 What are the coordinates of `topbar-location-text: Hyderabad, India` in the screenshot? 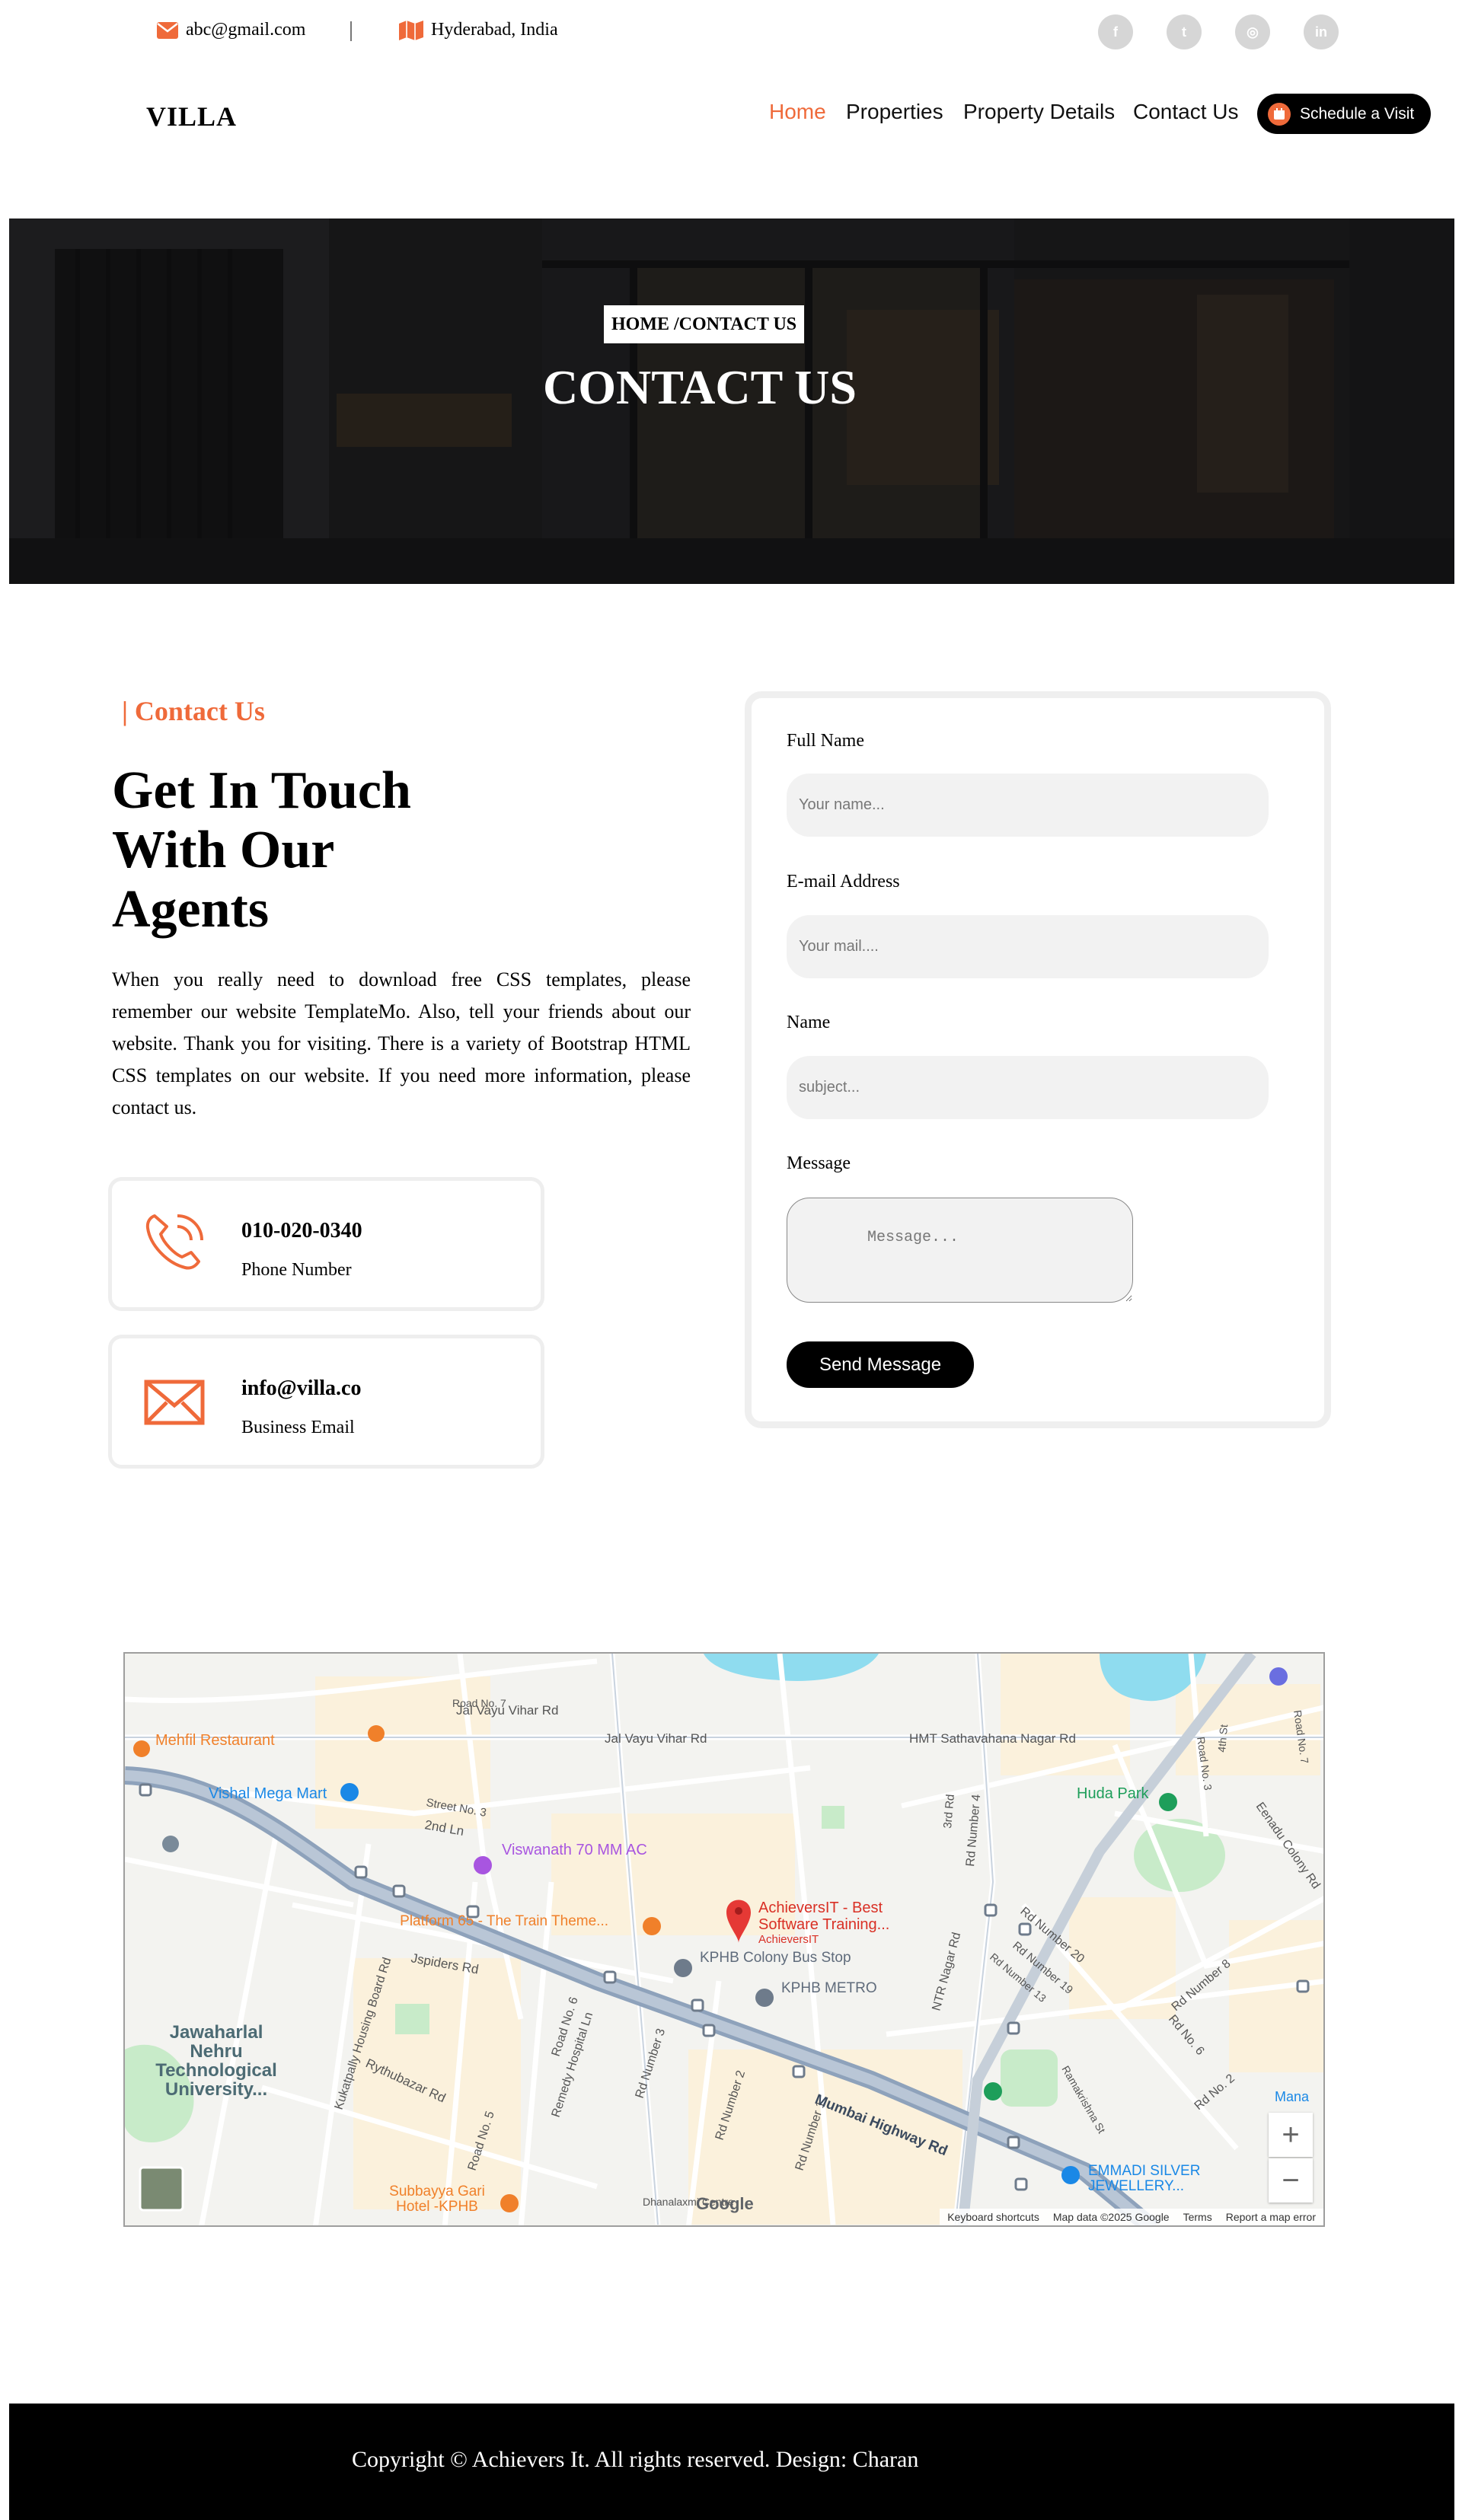 It's located at (494, 30).